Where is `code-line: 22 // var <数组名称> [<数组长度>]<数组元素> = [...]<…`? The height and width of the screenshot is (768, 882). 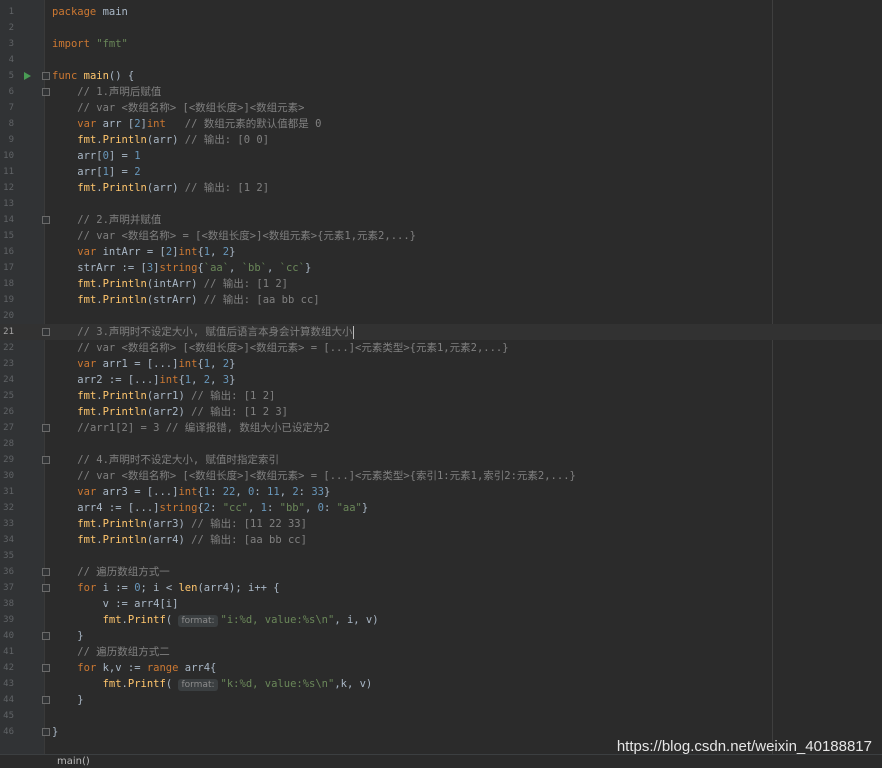
code-line: 22 // var <数组名称> [<数组长度>]<数组元素> = [...]<… is located at coordinates (441, 348).